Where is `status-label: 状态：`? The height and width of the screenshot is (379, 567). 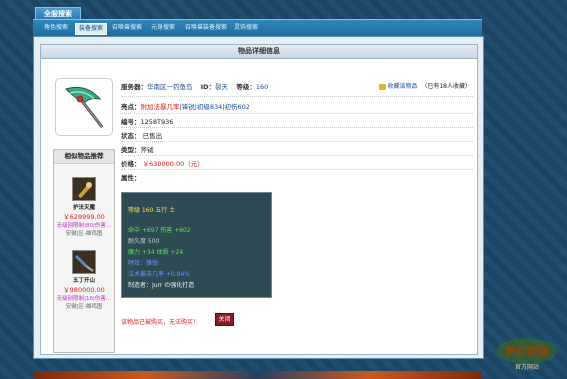
status-label: 状态： is located at coordinates (131, 136).